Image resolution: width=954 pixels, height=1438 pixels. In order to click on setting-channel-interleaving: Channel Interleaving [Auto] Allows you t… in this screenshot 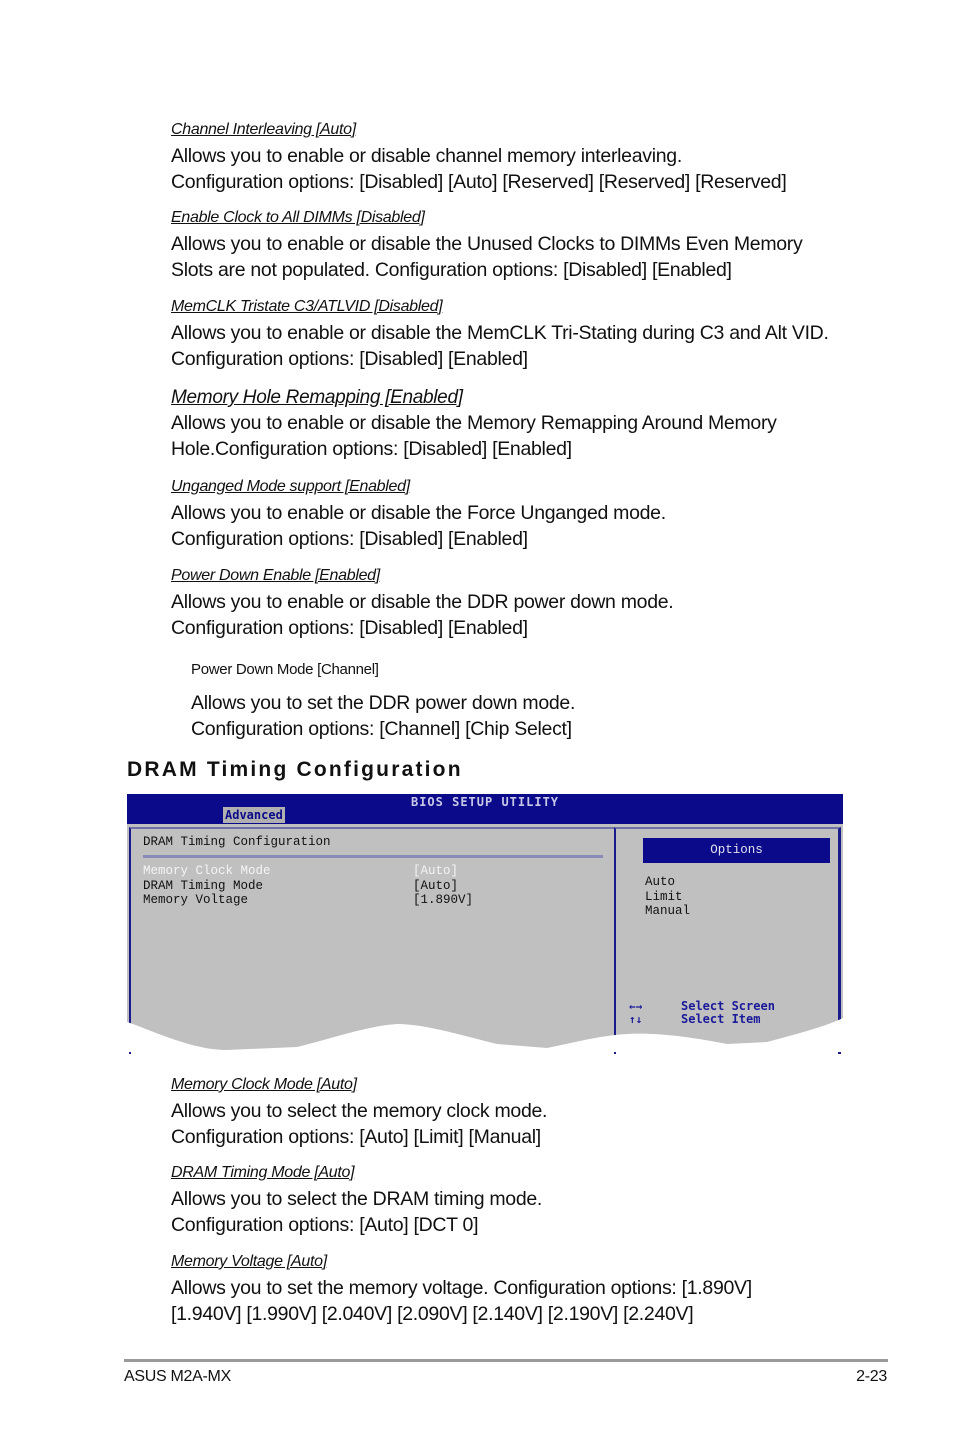, I will do `click(521, 157)`.